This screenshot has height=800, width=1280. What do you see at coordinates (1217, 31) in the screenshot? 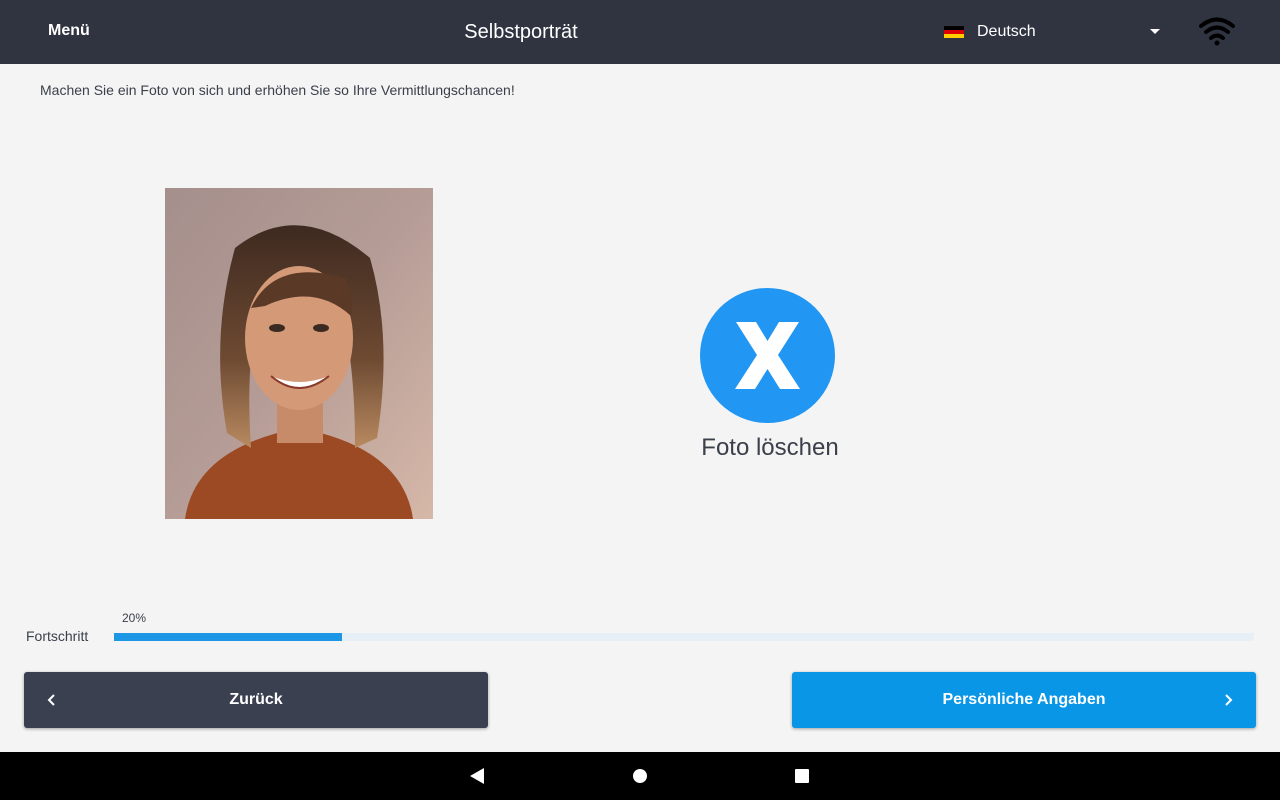
I see `wifi-icon` at bounding box center [1217, 31].